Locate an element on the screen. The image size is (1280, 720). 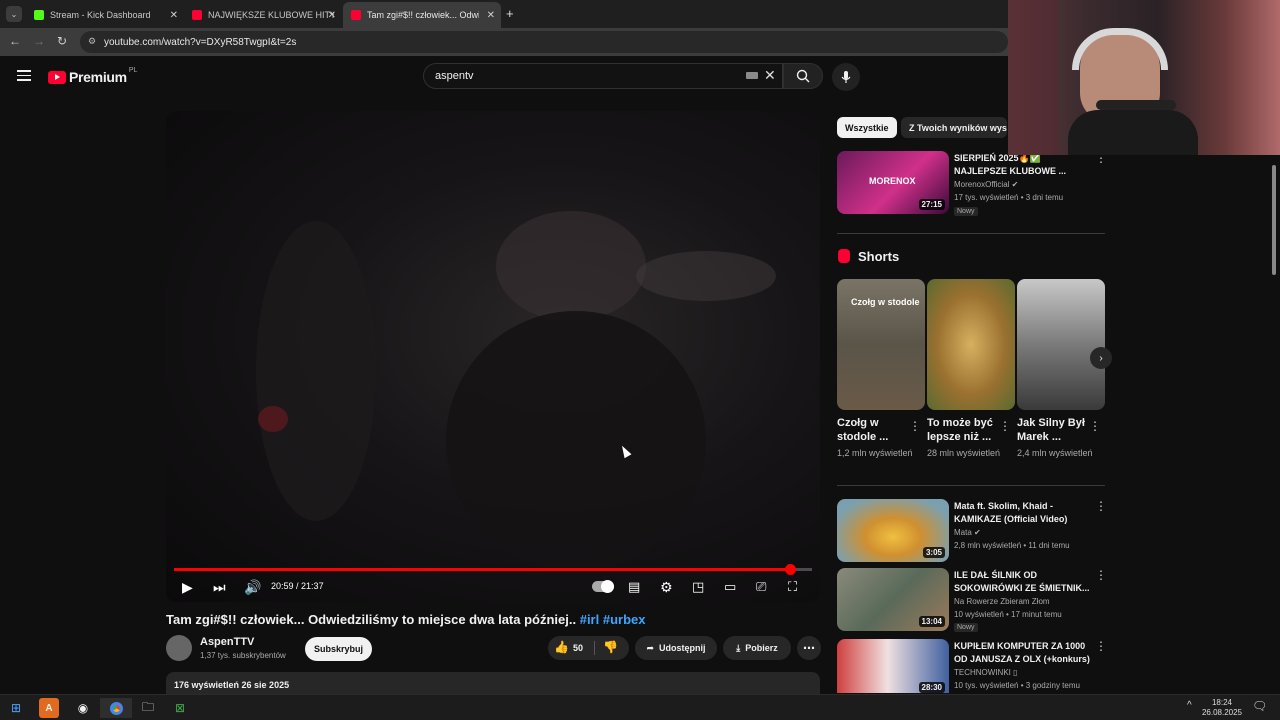
volume-icon: 🔊 is located at coordinates (252, 587).